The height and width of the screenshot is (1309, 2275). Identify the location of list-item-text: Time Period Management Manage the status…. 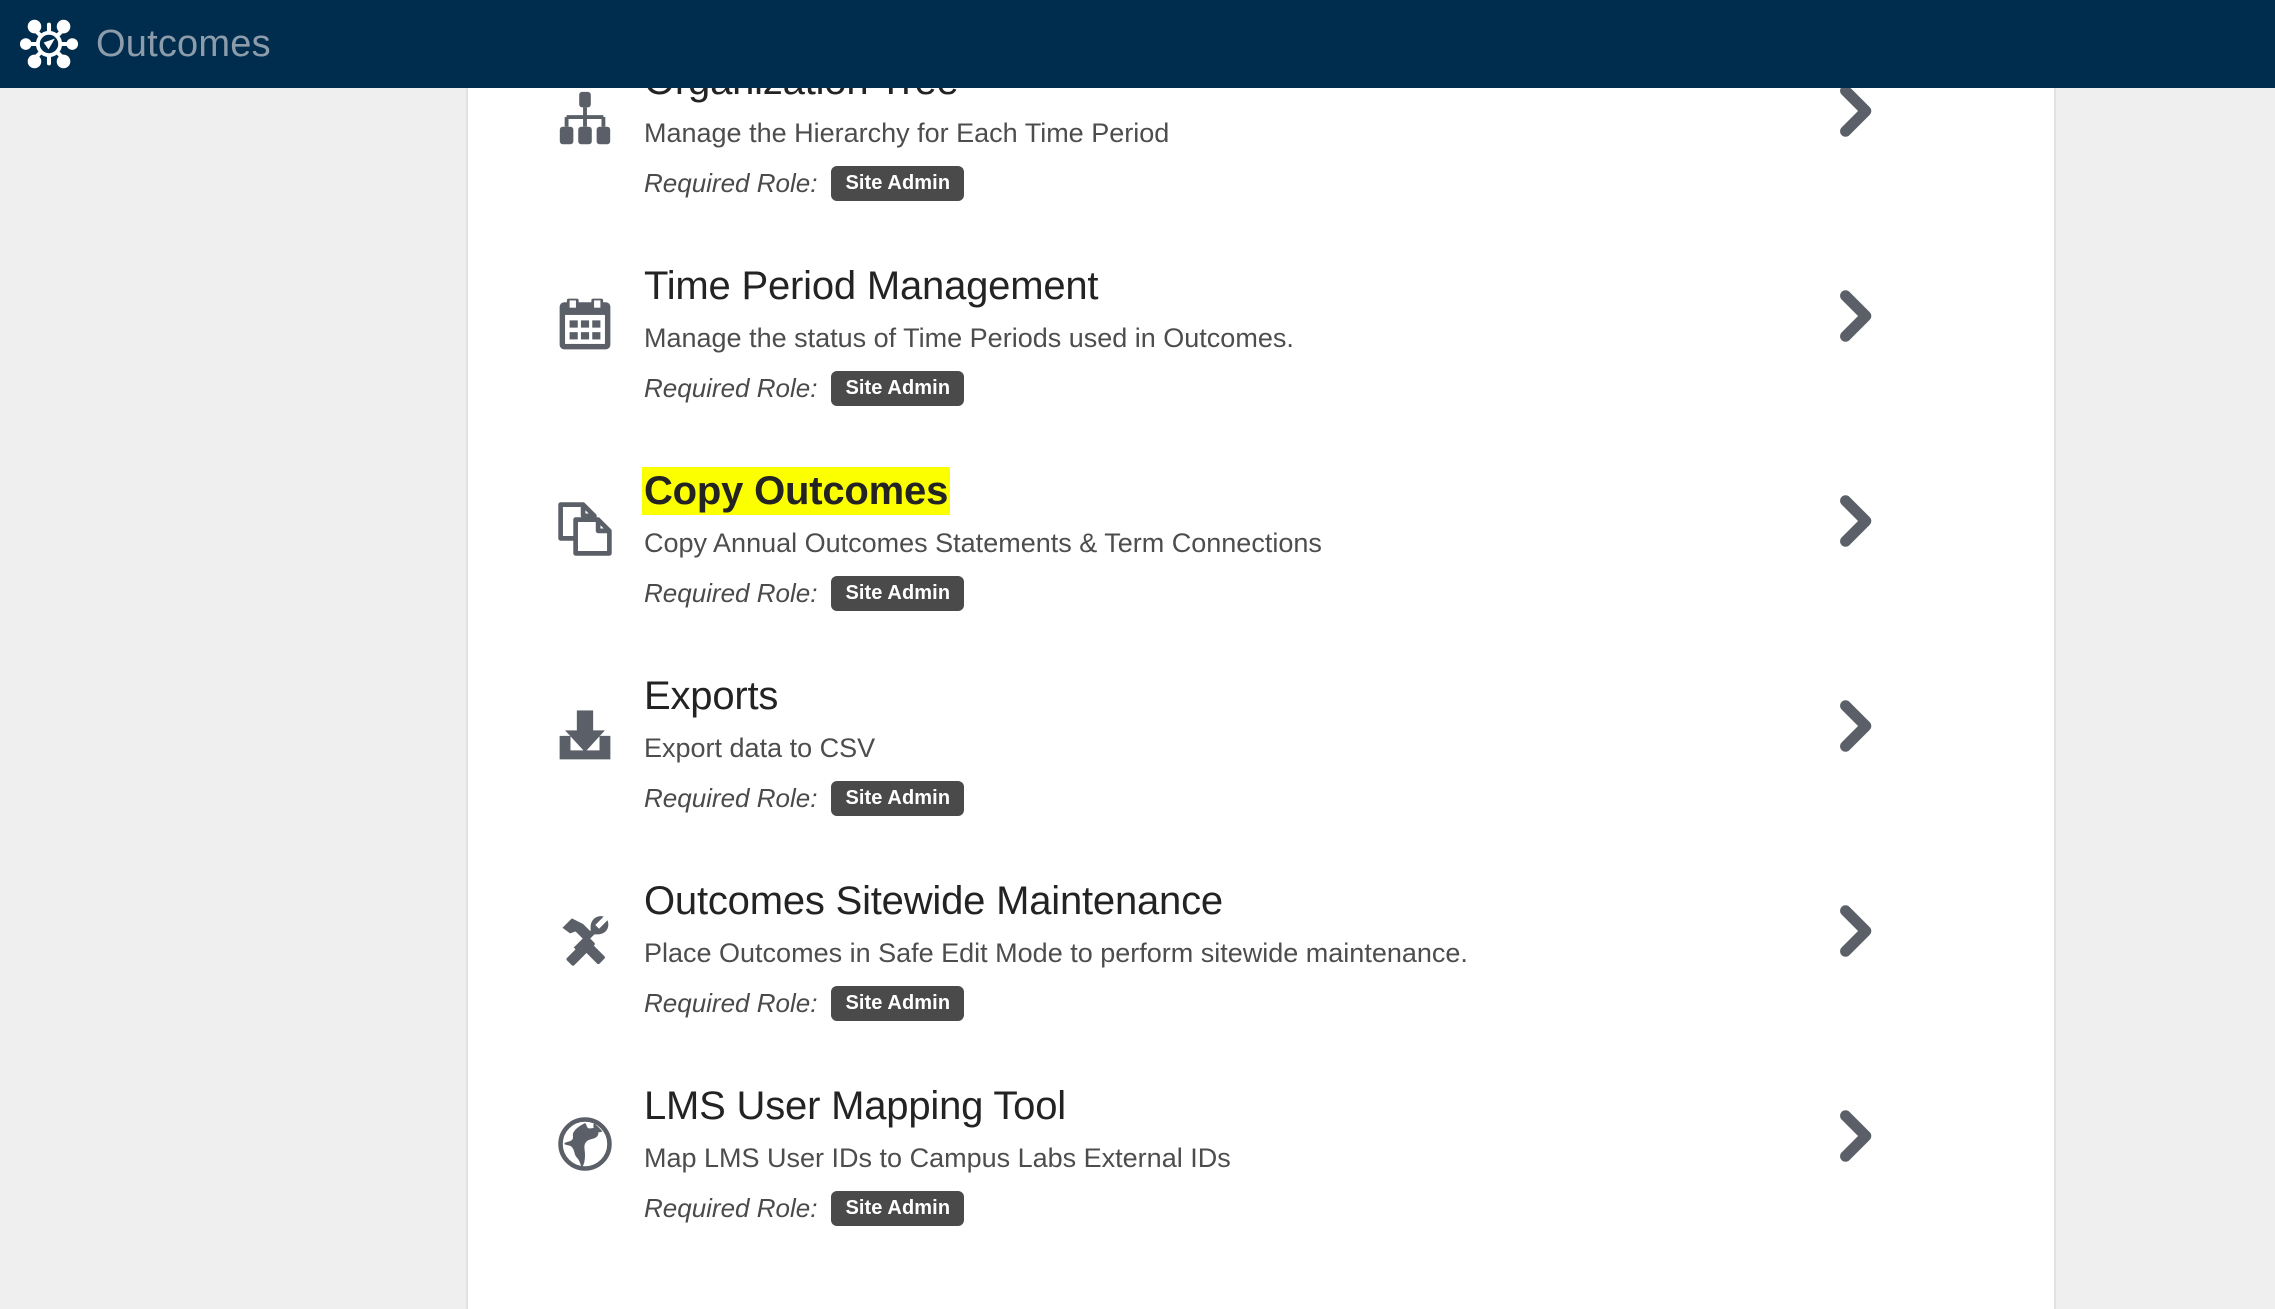
(1219, 328).